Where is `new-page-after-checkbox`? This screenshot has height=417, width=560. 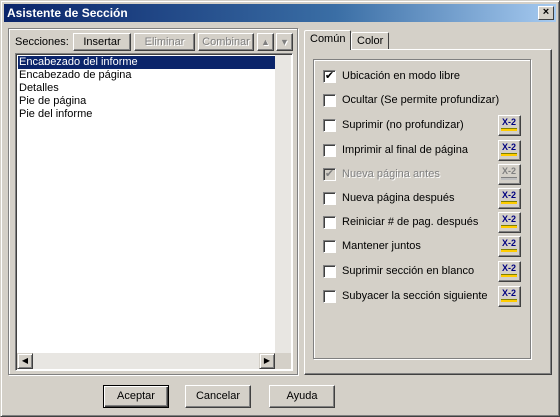 new-page-after-checkbox is located at coordinates (329, 198).